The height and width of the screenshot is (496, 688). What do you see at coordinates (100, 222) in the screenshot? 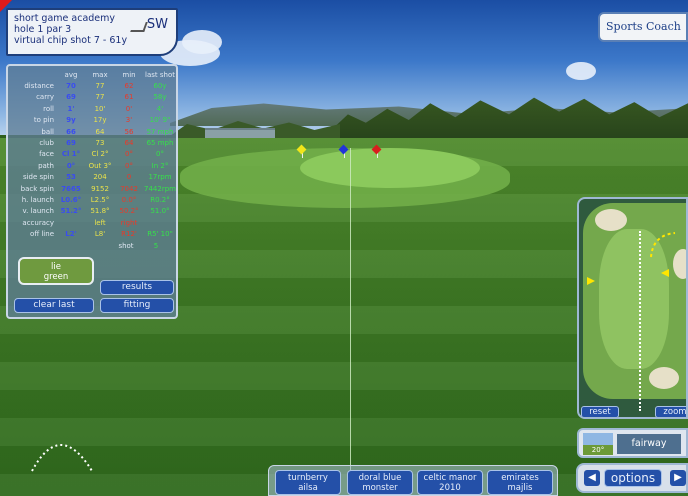
I see `stat-max: left` at bounding box center [100, 222].